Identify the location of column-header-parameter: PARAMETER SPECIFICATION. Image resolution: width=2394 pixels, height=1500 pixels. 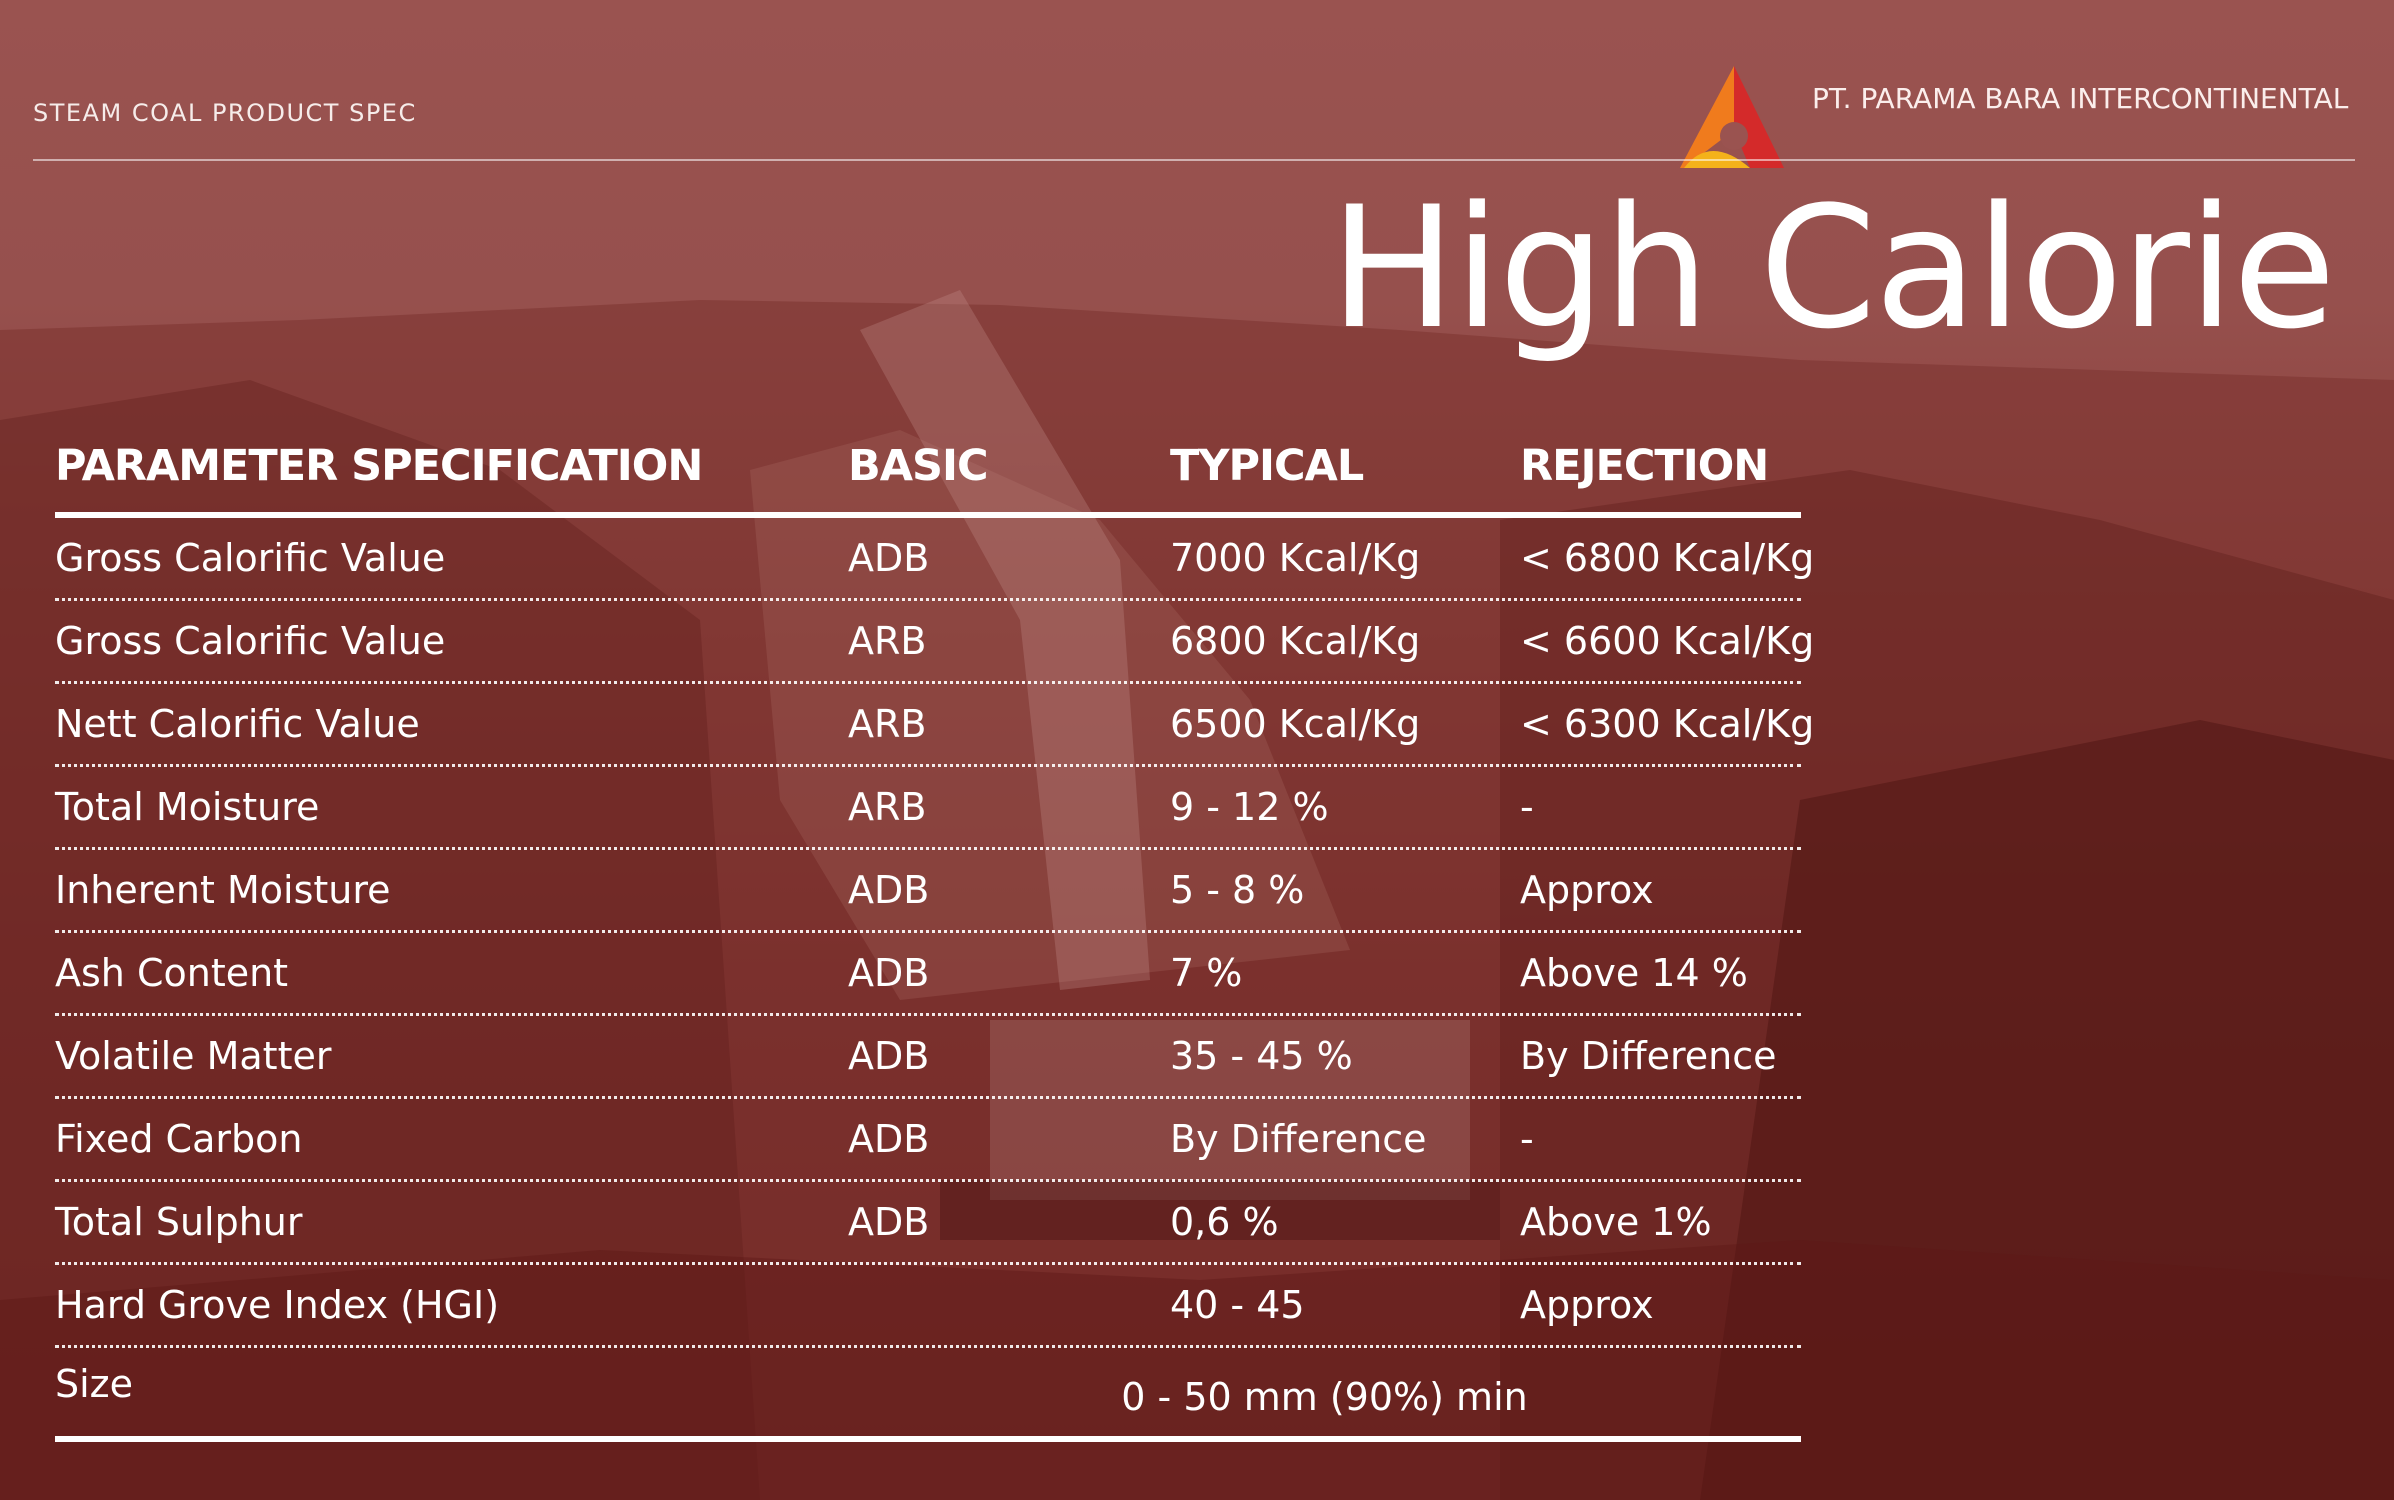
(379, 466).